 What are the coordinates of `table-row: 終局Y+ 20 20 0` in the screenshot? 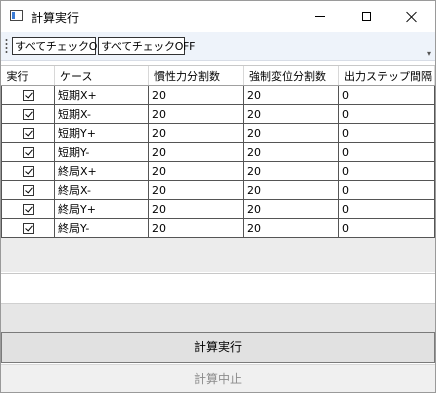 It's located at (218, 209).